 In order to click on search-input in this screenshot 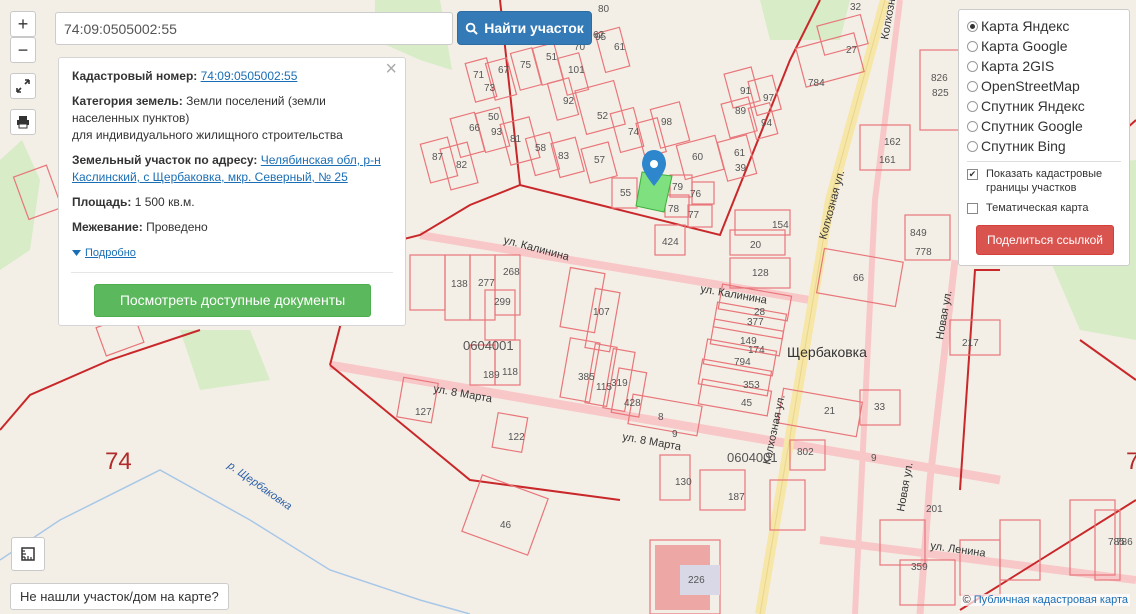, I will do `click(254, 28)`.